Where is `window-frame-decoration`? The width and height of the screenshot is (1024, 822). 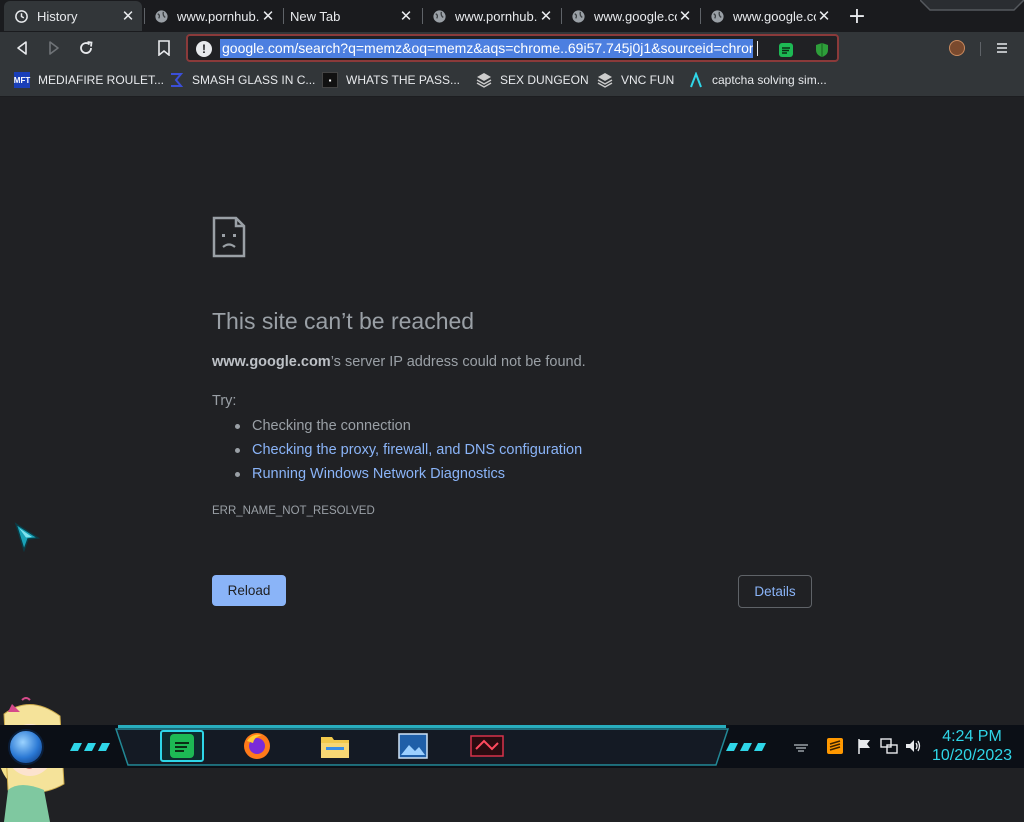 window-frame-decoration is located at coordinates (972, 5).